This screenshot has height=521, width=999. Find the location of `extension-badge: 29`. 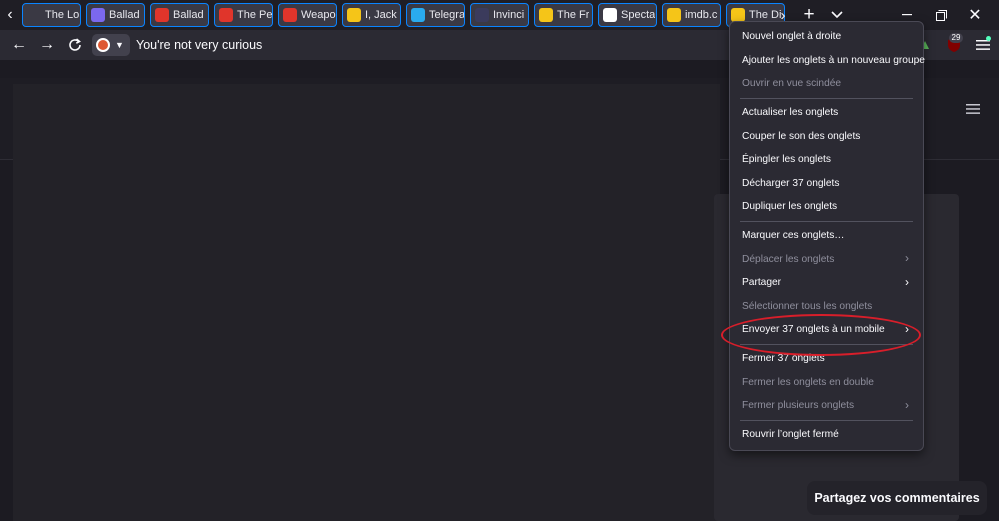

extension-badge: 29 is located at coordinates (956, 38).